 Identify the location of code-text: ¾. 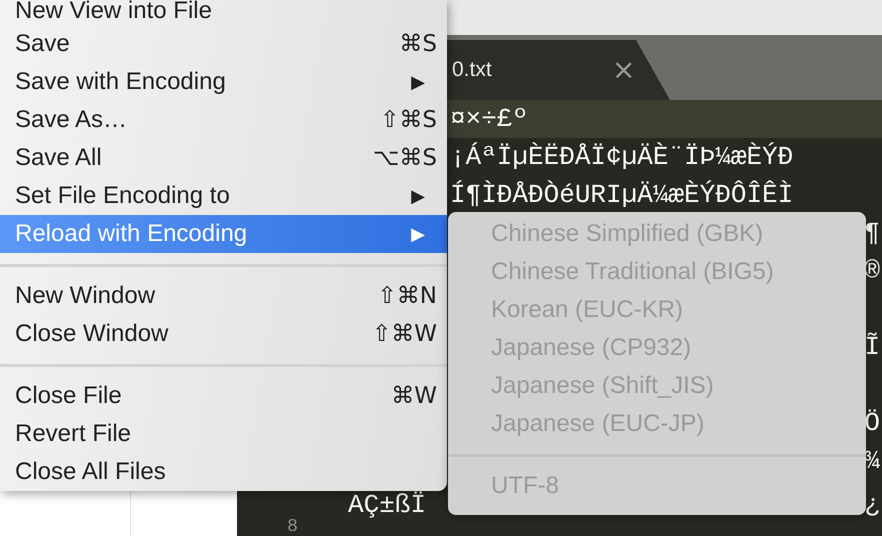
(872, 461).